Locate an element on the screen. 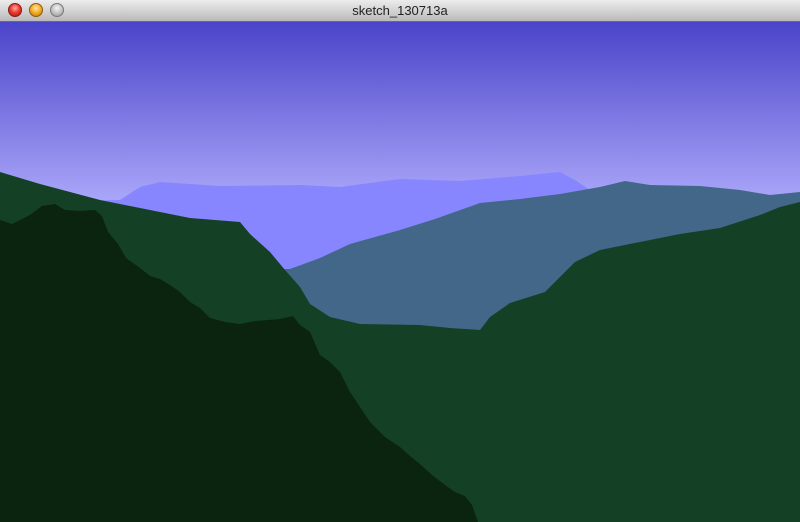 The image size is (800, 522). title-bar: sketch_130713a is located at coordinates (400, 11).